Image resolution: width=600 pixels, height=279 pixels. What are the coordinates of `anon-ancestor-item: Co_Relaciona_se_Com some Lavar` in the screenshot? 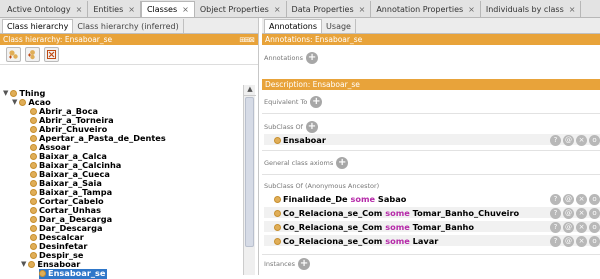 It's located at (356, 241).